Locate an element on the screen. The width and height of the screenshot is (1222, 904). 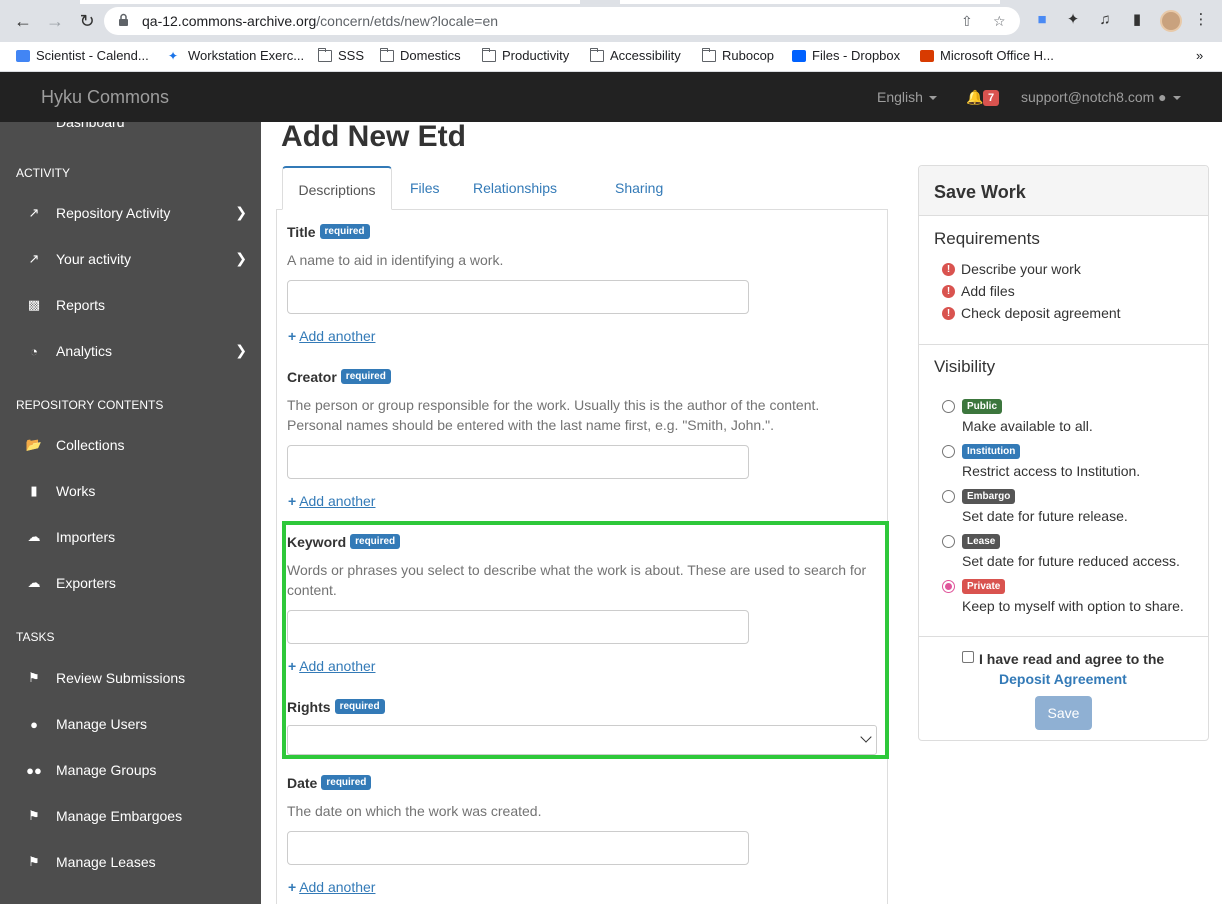
notification-badge: 7 is located at coordinates (991, 98).